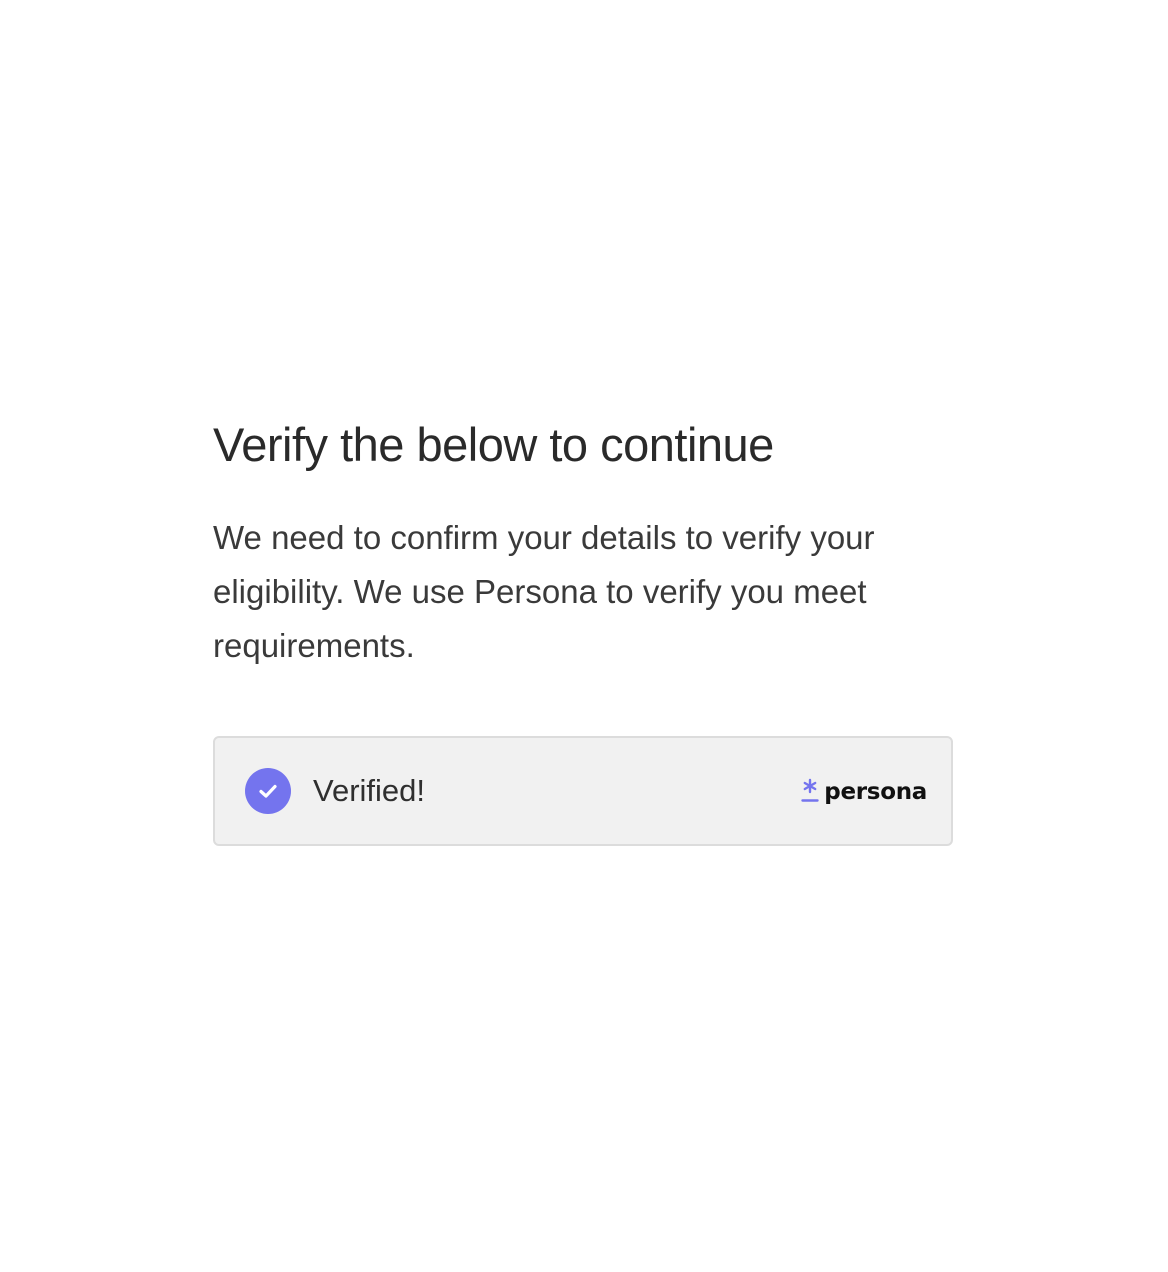 Image resolution: width=1168 pixels, height=1272 pixels. I want to click on verification-status-box: Verified! persona, so click(583, 791).